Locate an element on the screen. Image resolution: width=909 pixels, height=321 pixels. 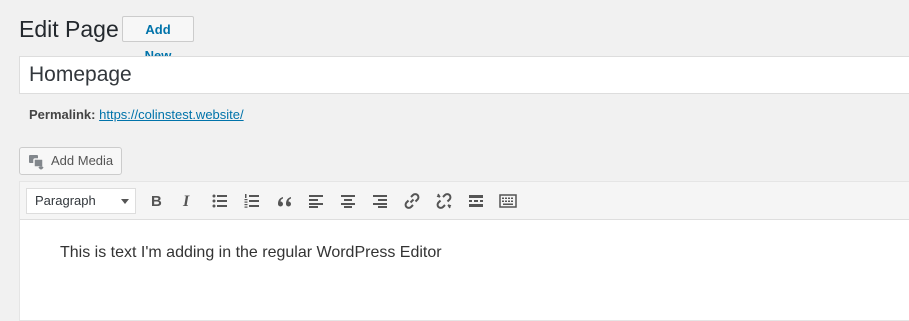
format-select: Paragraph is located at coordinates (81, 201).